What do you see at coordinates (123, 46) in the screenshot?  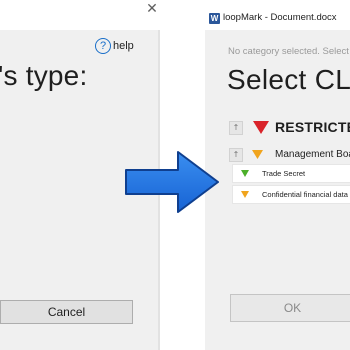 I see `help-label: help` at bounding box center [123, 46].